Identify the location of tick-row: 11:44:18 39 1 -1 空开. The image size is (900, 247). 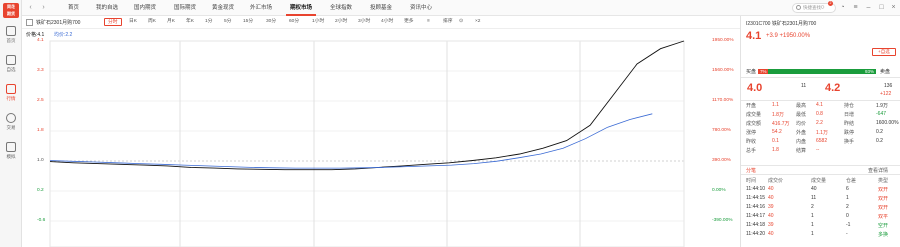
(822, 226).